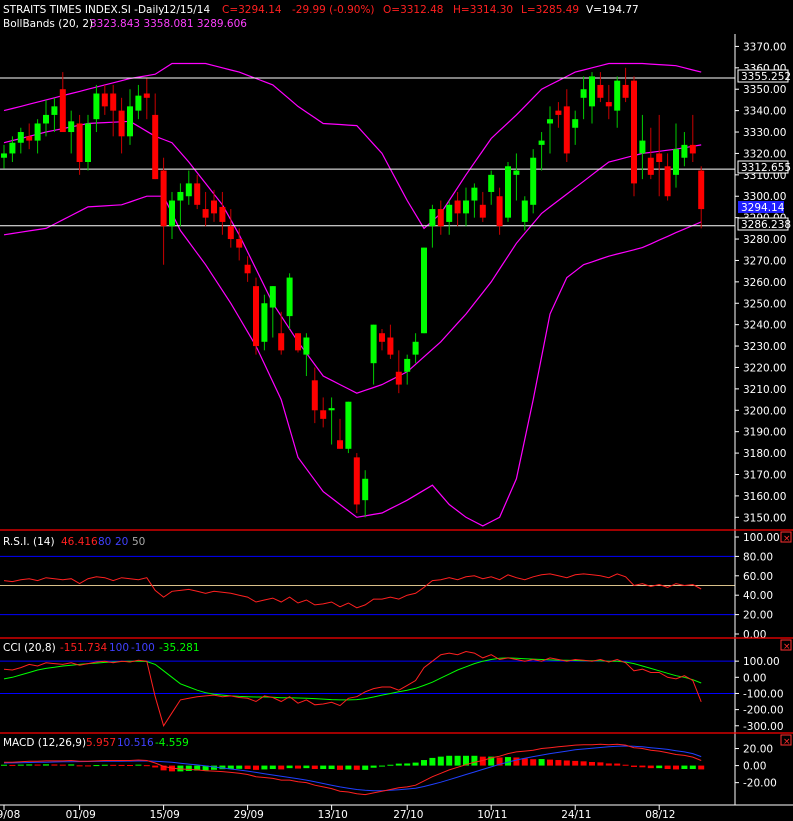  What do you see at coordinates (758, 616) in the screenshot?
I see `rsi-tick-label: 20.00` at bounding box center [758, 616].